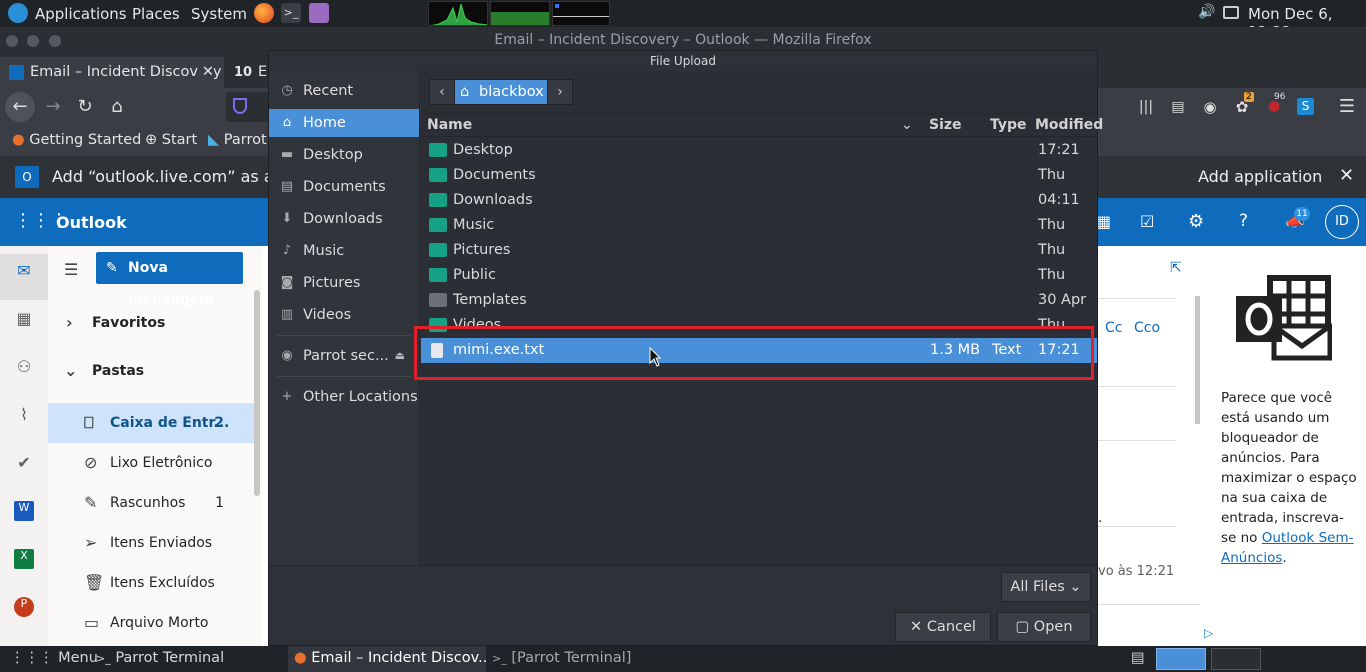 The image size is (1366, 672). Describe the element at coordinates (24, 559) in the screenshot. I see `excel-icon: X` at that location.